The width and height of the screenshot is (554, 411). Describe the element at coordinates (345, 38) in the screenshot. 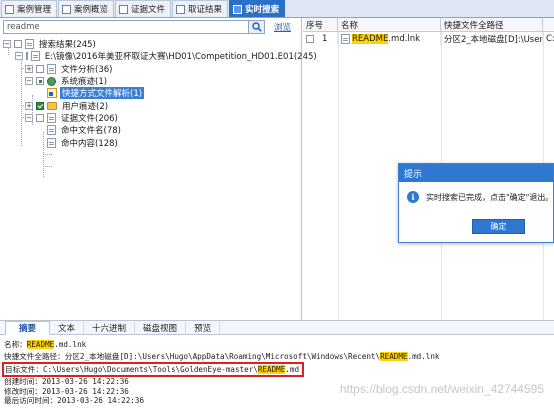

I see `lnk-file-icon` at that location.